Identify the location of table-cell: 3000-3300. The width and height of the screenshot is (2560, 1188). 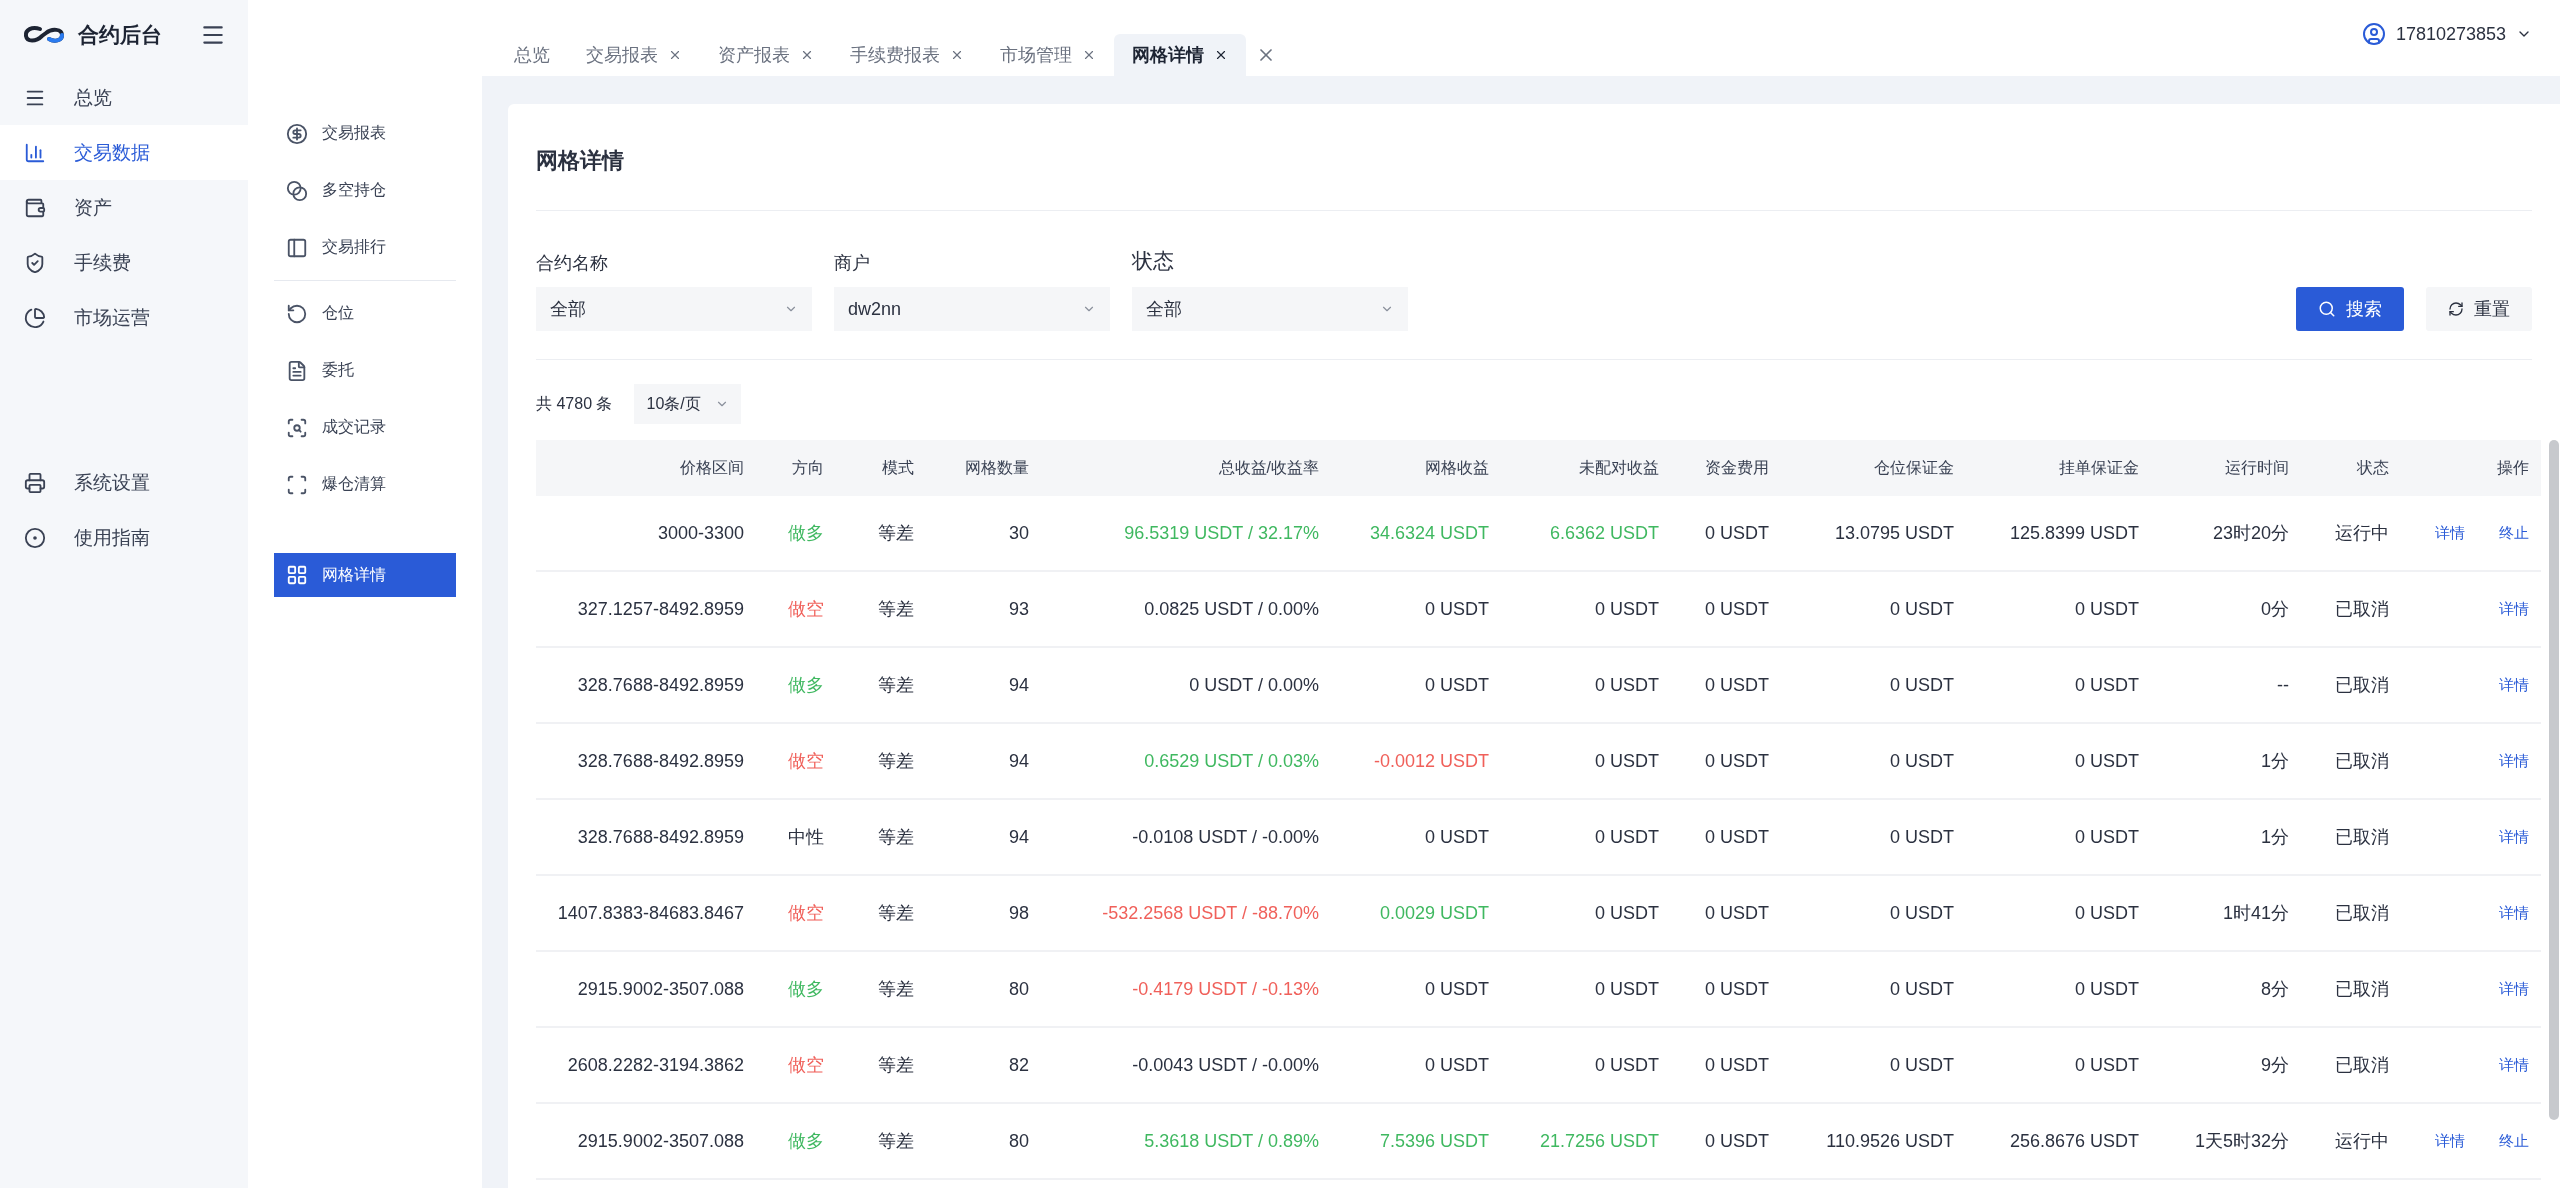
(646, 533).